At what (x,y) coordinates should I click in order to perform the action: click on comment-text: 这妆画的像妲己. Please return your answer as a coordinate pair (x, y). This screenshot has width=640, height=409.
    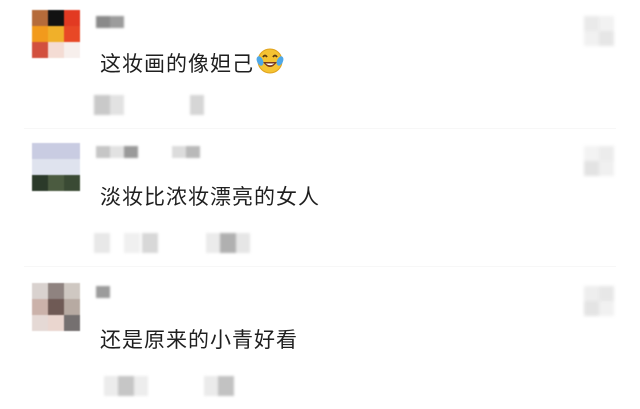
    Looking at the image, I should click on (192, 62).